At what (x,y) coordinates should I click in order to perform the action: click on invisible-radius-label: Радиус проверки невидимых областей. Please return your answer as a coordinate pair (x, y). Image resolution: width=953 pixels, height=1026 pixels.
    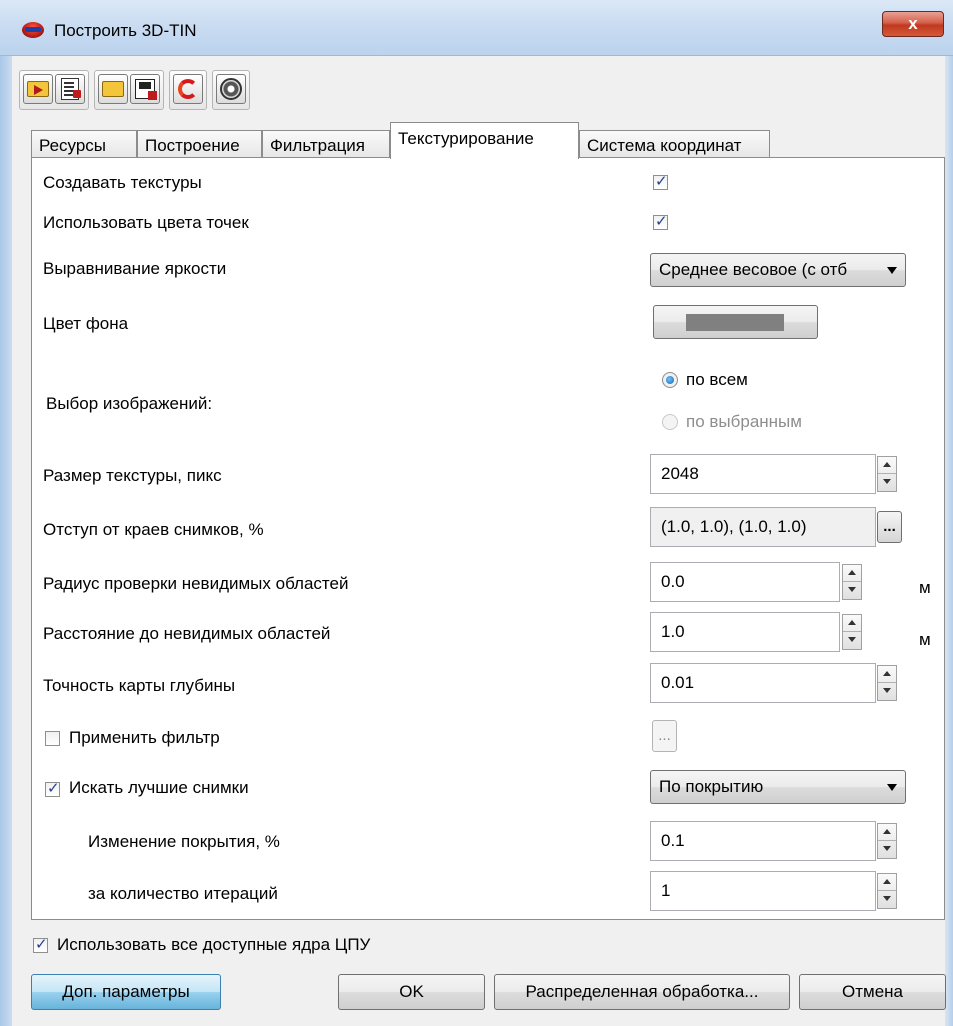
    Looking at the image, I should click on (196, 583).